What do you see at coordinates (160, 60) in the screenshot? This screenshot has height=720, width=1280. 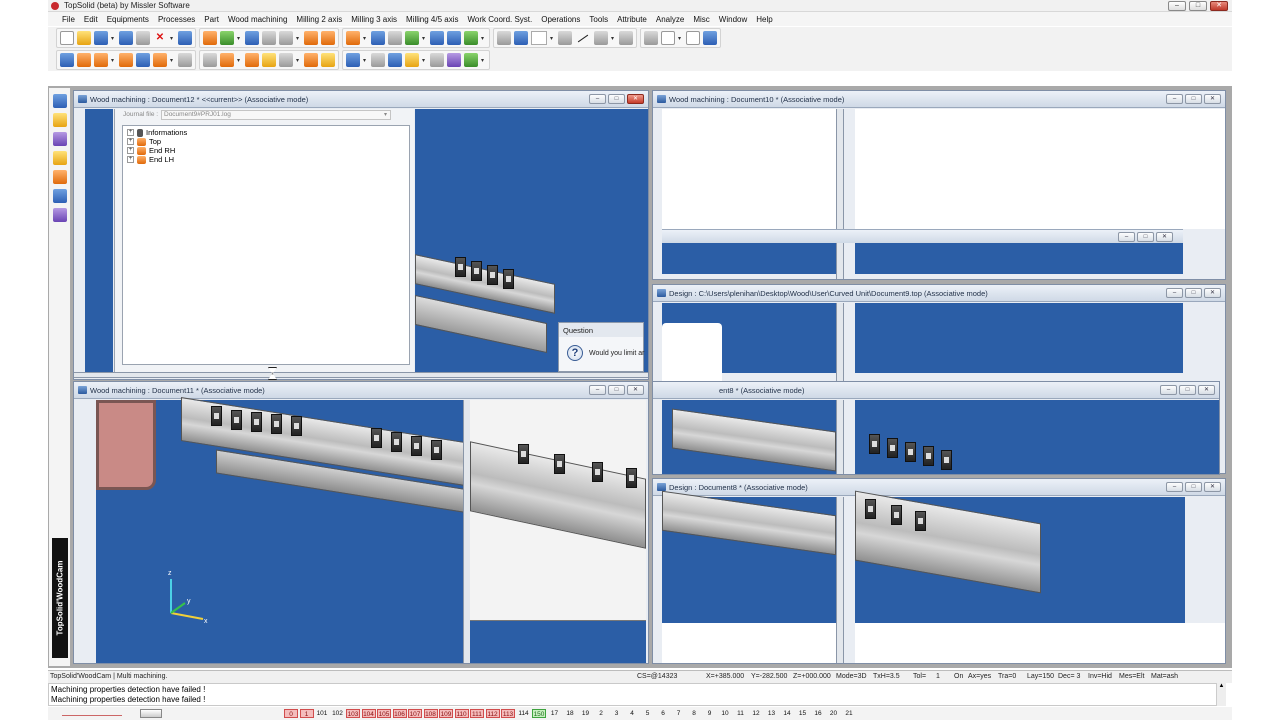 I see `part-icon` at bounding box center [160, 60].